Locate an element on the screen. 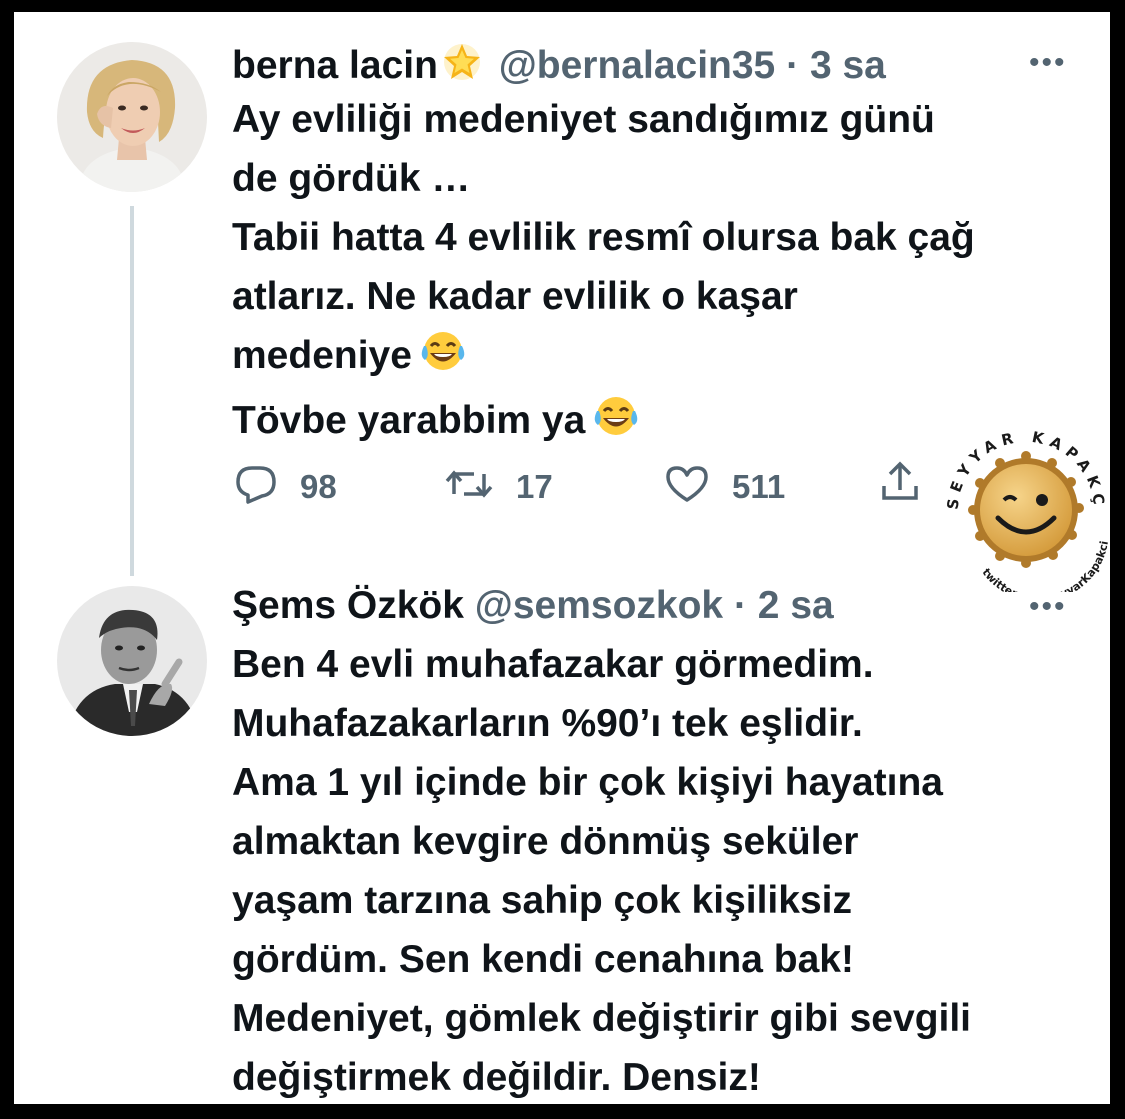  like-button: 511 is located at coordinates (724, 486).